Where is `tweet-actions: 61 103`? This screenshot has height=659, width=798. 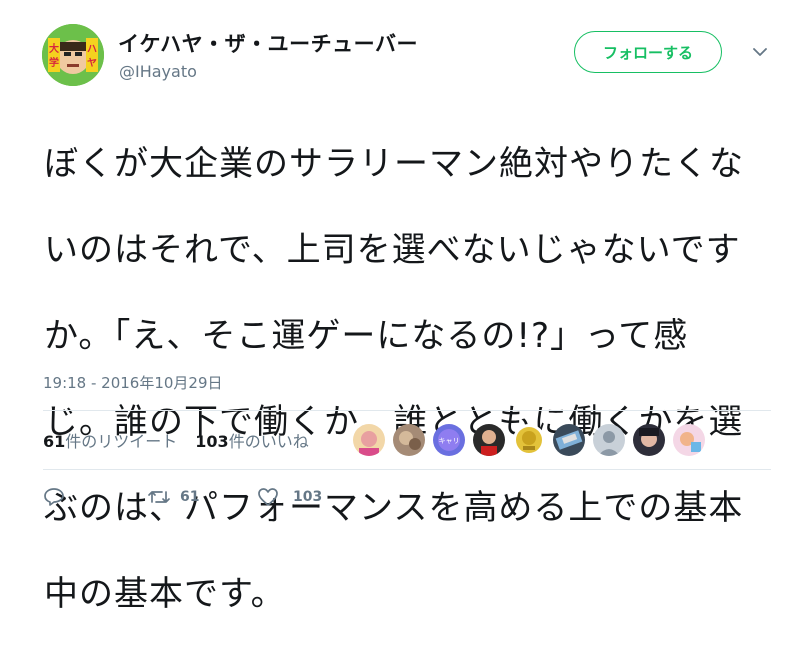 tweet-actions: 61 103 is located at coordinates (182, 497).